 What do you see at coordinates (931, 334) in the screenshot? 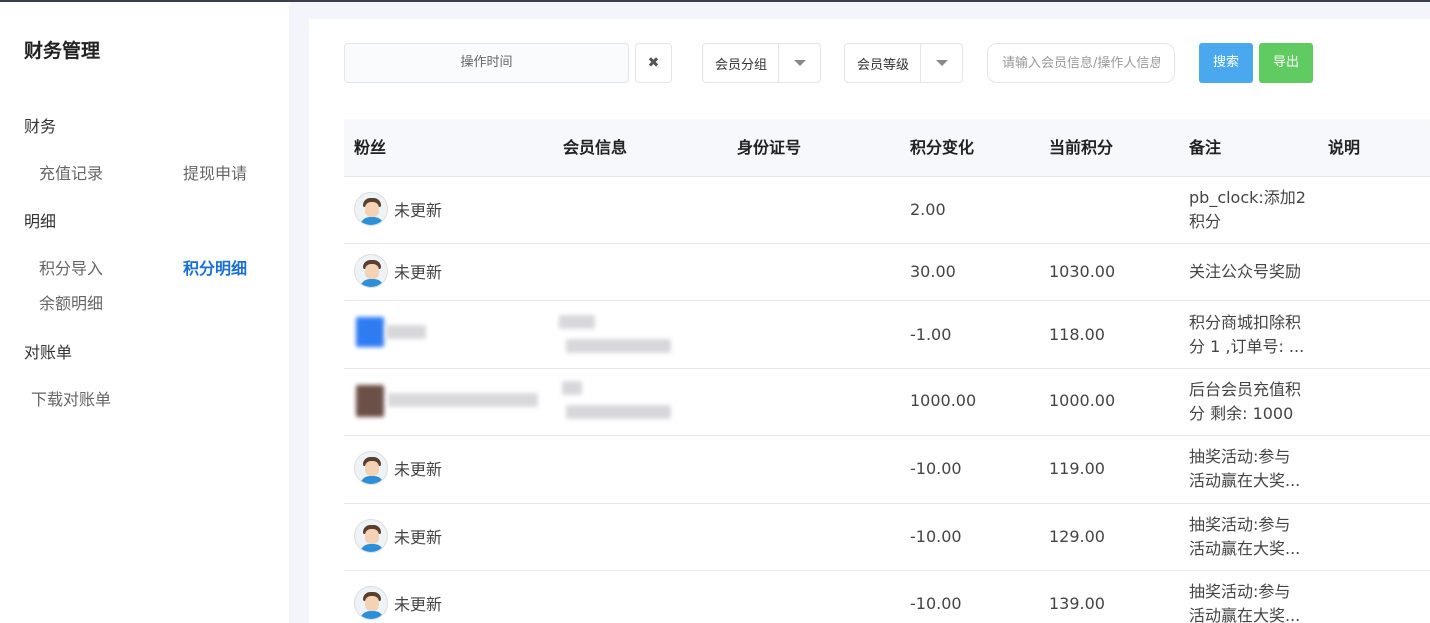
I see `points-change: -1.00` at bounding box center [931, 334].